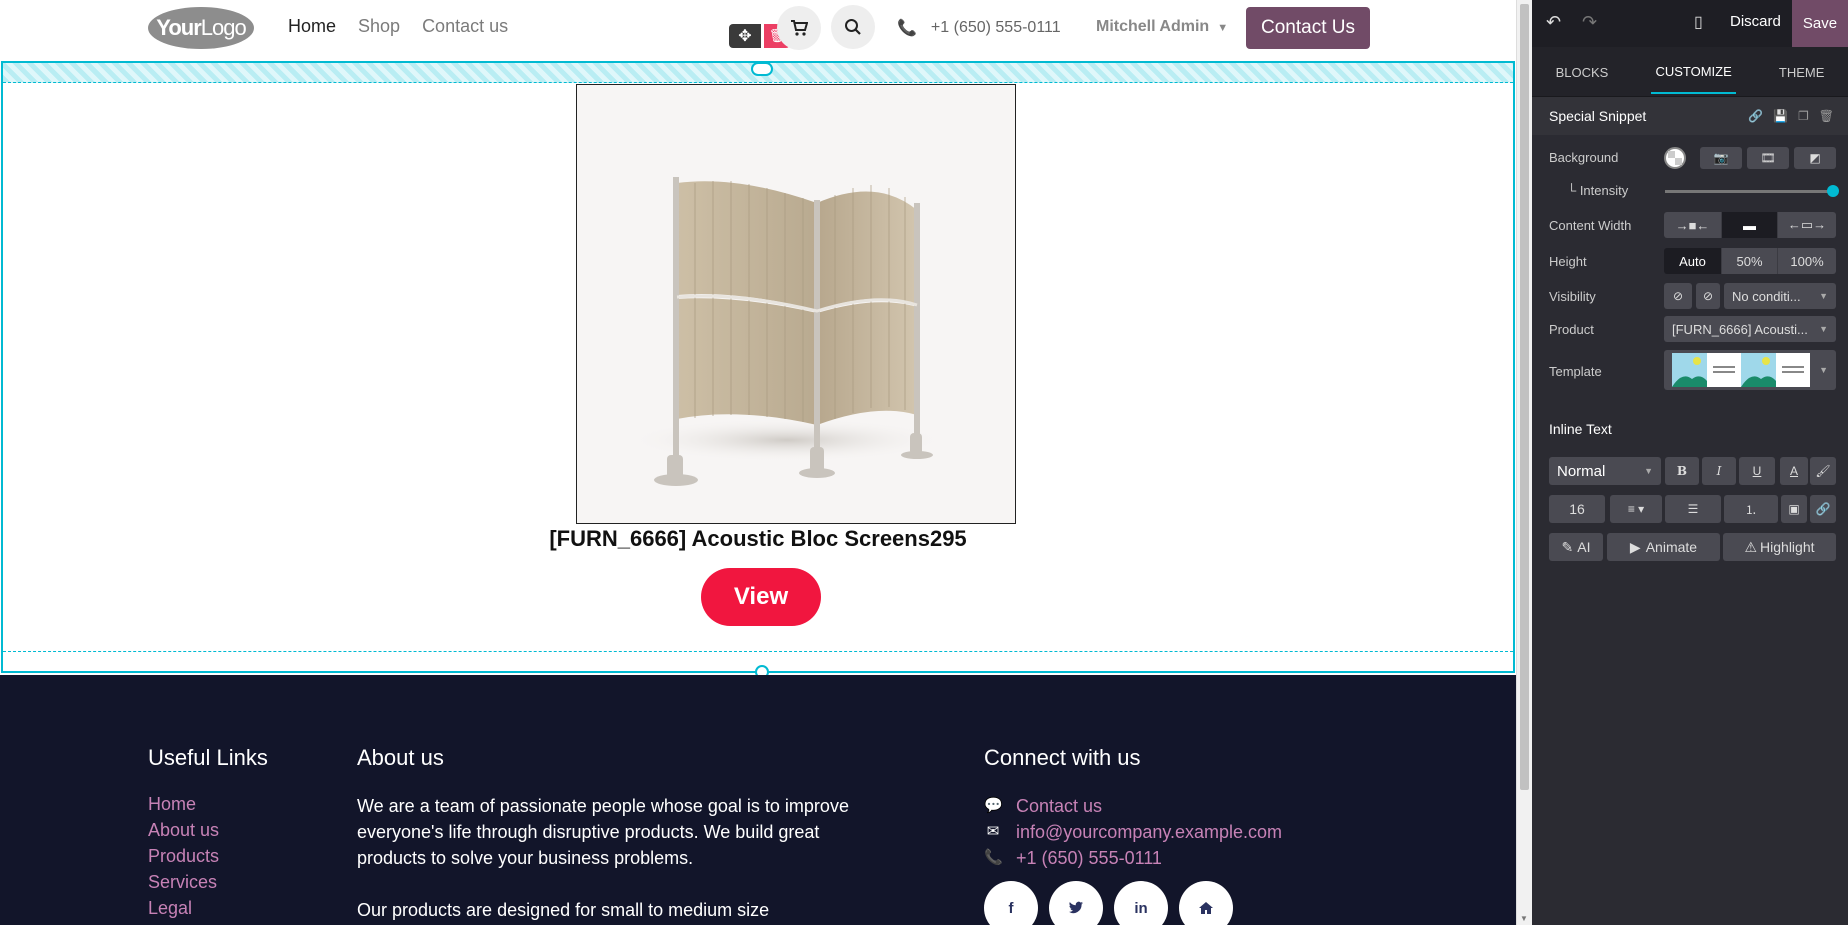 The height and width of the screenshot is (925, 1848). What do you see at coordinates (799, 28) in the screenshot?
I see `cart-icon` at bounding box center [799, 28].